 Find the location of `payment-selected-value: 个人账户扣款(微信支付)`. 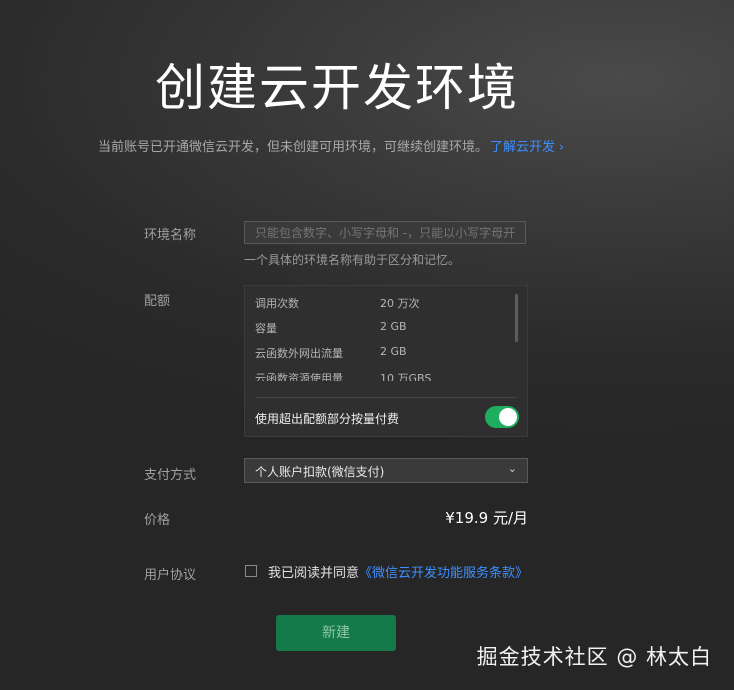

payment-selected-value: 个人账户扣款(微信支付) is located at coordinates (320, 472).